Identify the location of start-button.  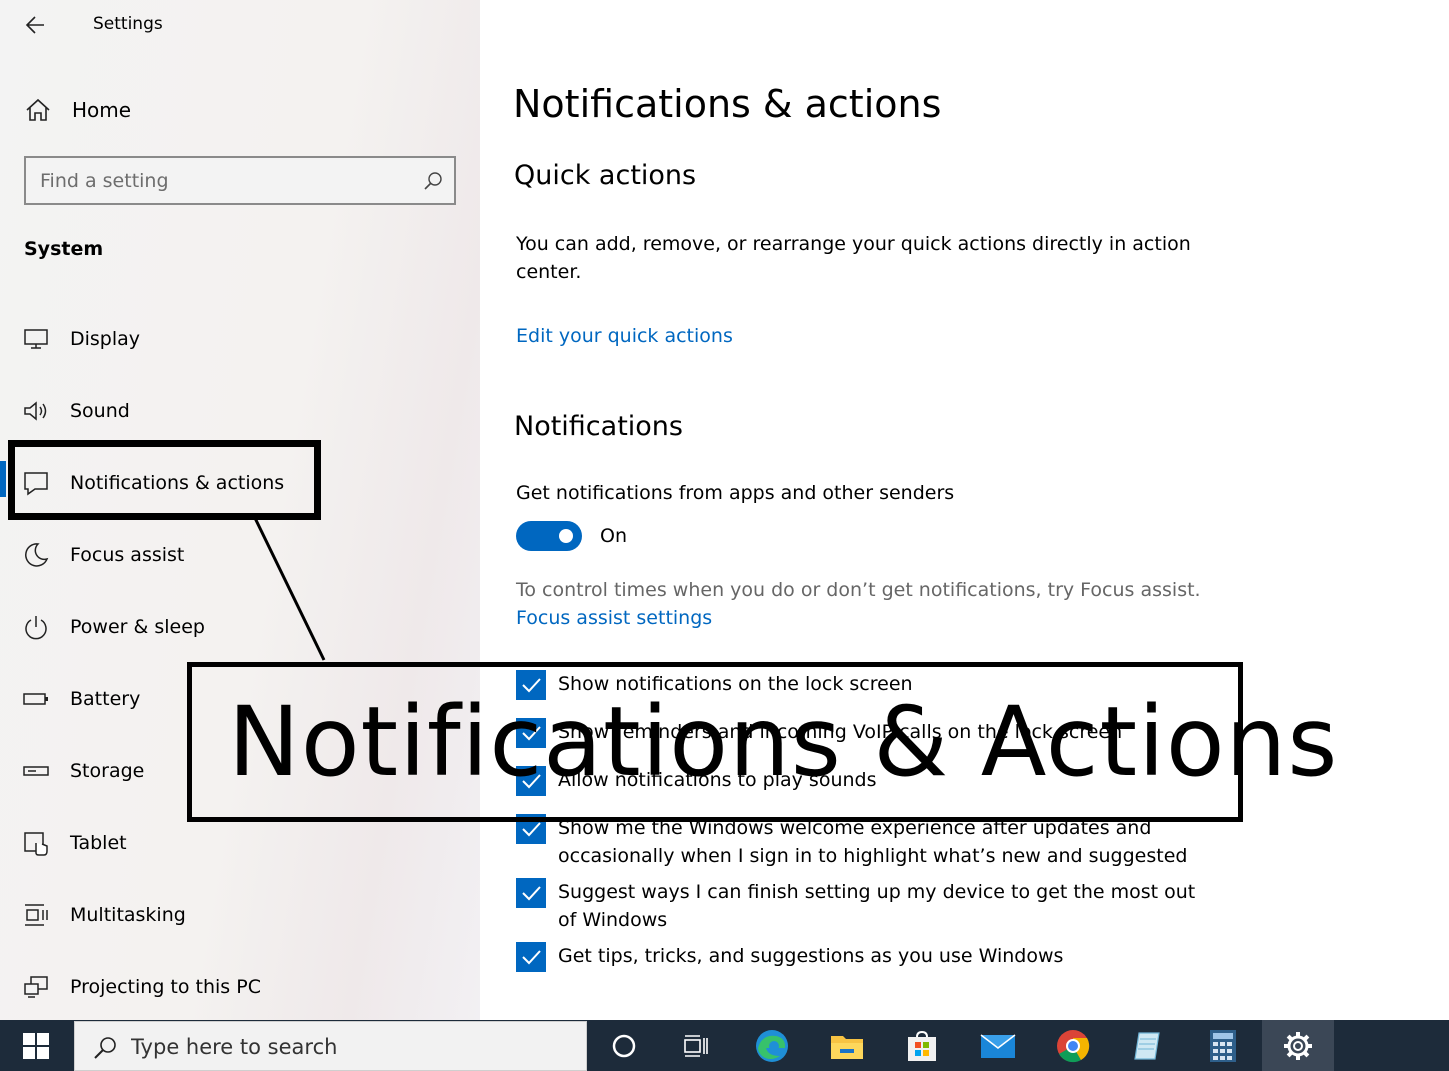
(36, 1045).